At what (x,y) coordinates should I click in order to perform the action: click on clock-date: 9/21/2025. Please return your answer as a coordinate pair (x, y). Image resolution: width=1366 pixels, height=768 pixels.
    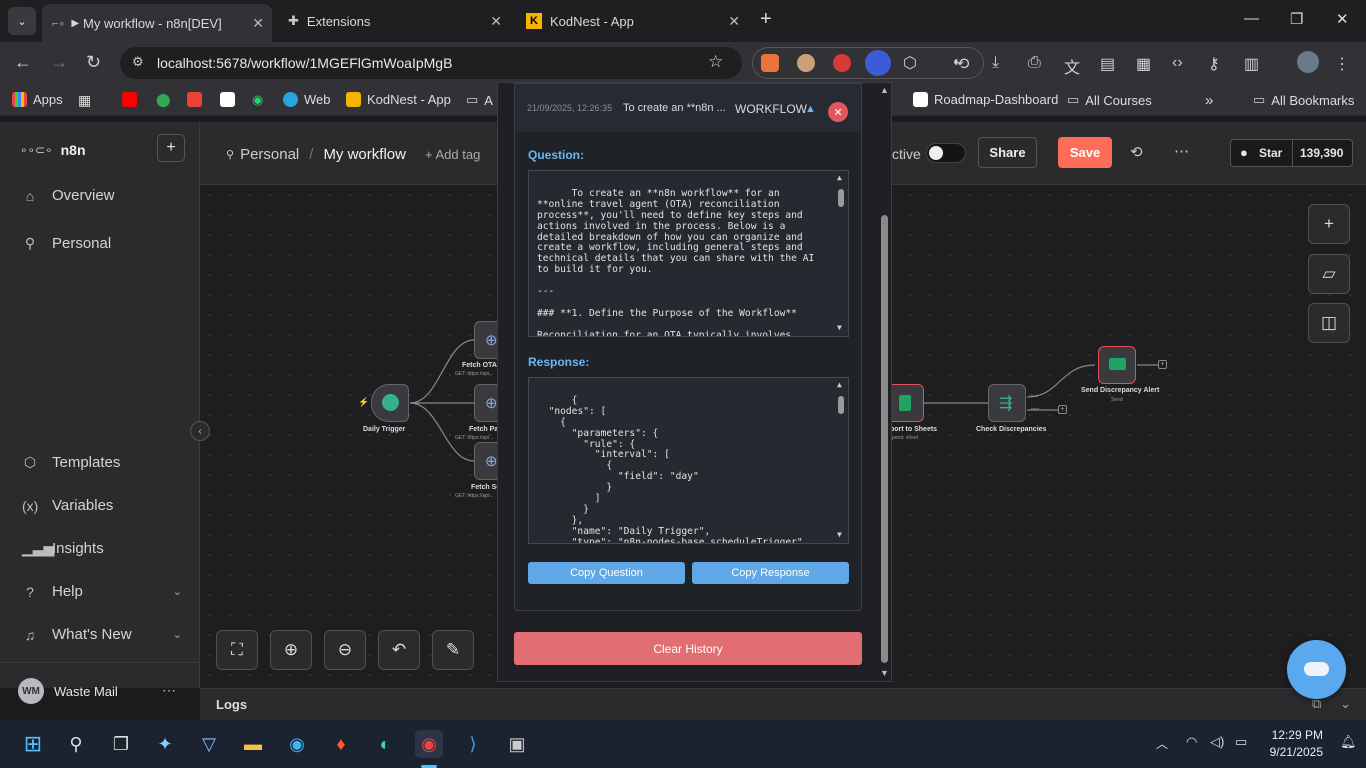
    Looking at the image, I should click on (1295, 752).